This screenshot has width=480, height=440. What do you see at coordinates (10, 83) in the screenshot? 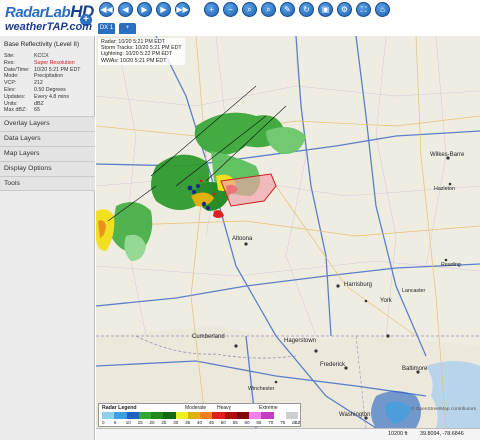
I see `info-key: VCP:` at bounding box center [10, 83].